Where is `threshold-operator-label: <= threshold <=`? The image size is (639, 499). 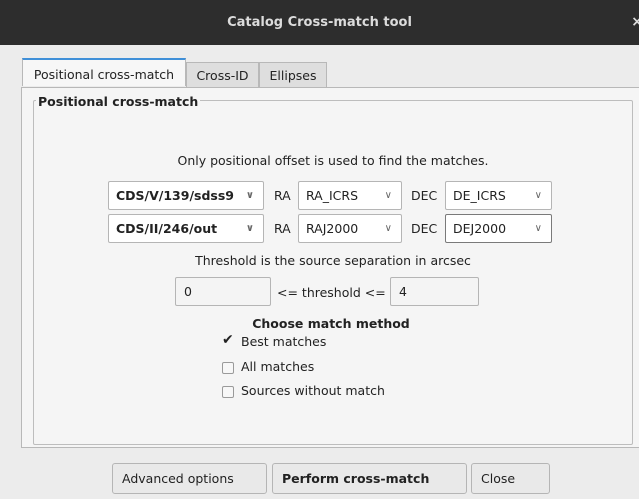
threshold-operator-label: <= threshold <= is located at coordinates (331, 292).